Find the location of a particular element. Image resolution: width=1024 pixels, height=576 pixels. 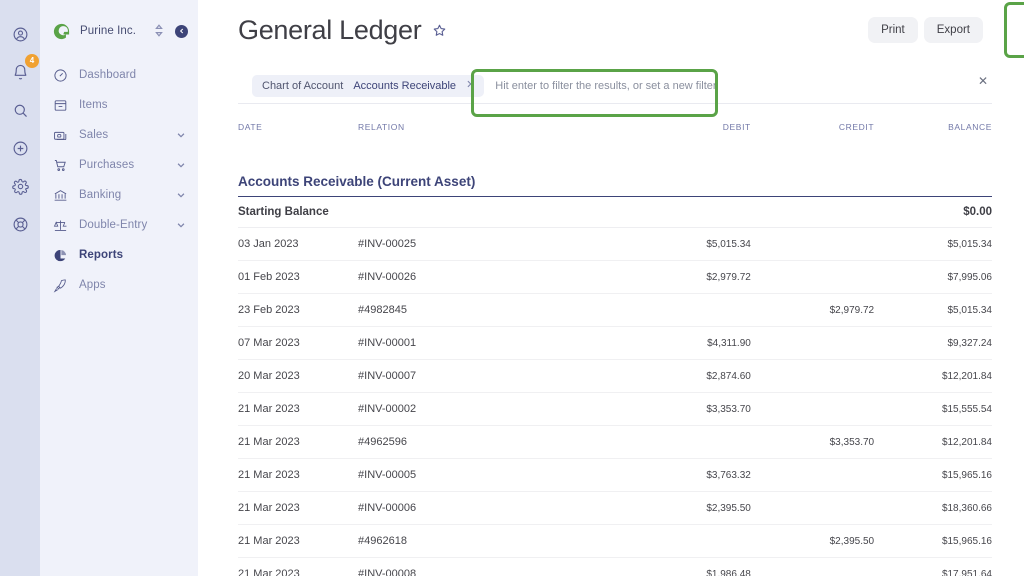

cell-debit: $5,015.34 is located at coordinates (685, 244).